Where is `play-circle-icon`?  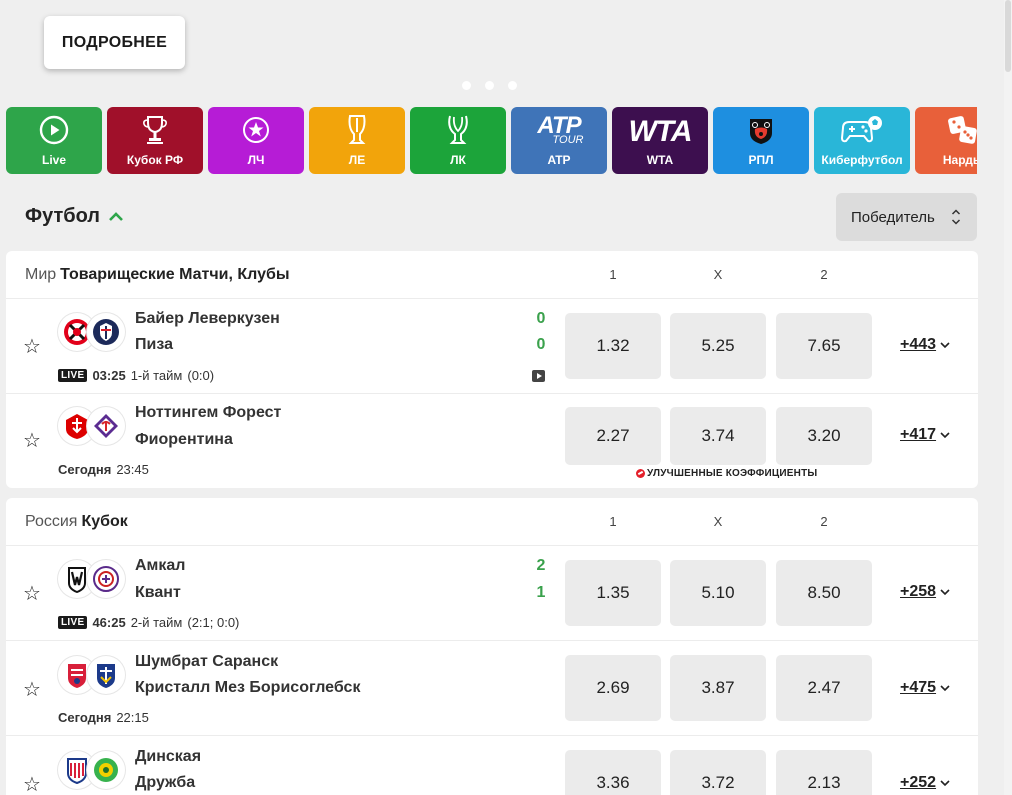
play-circle-icon is located at coordinates (54, 130).